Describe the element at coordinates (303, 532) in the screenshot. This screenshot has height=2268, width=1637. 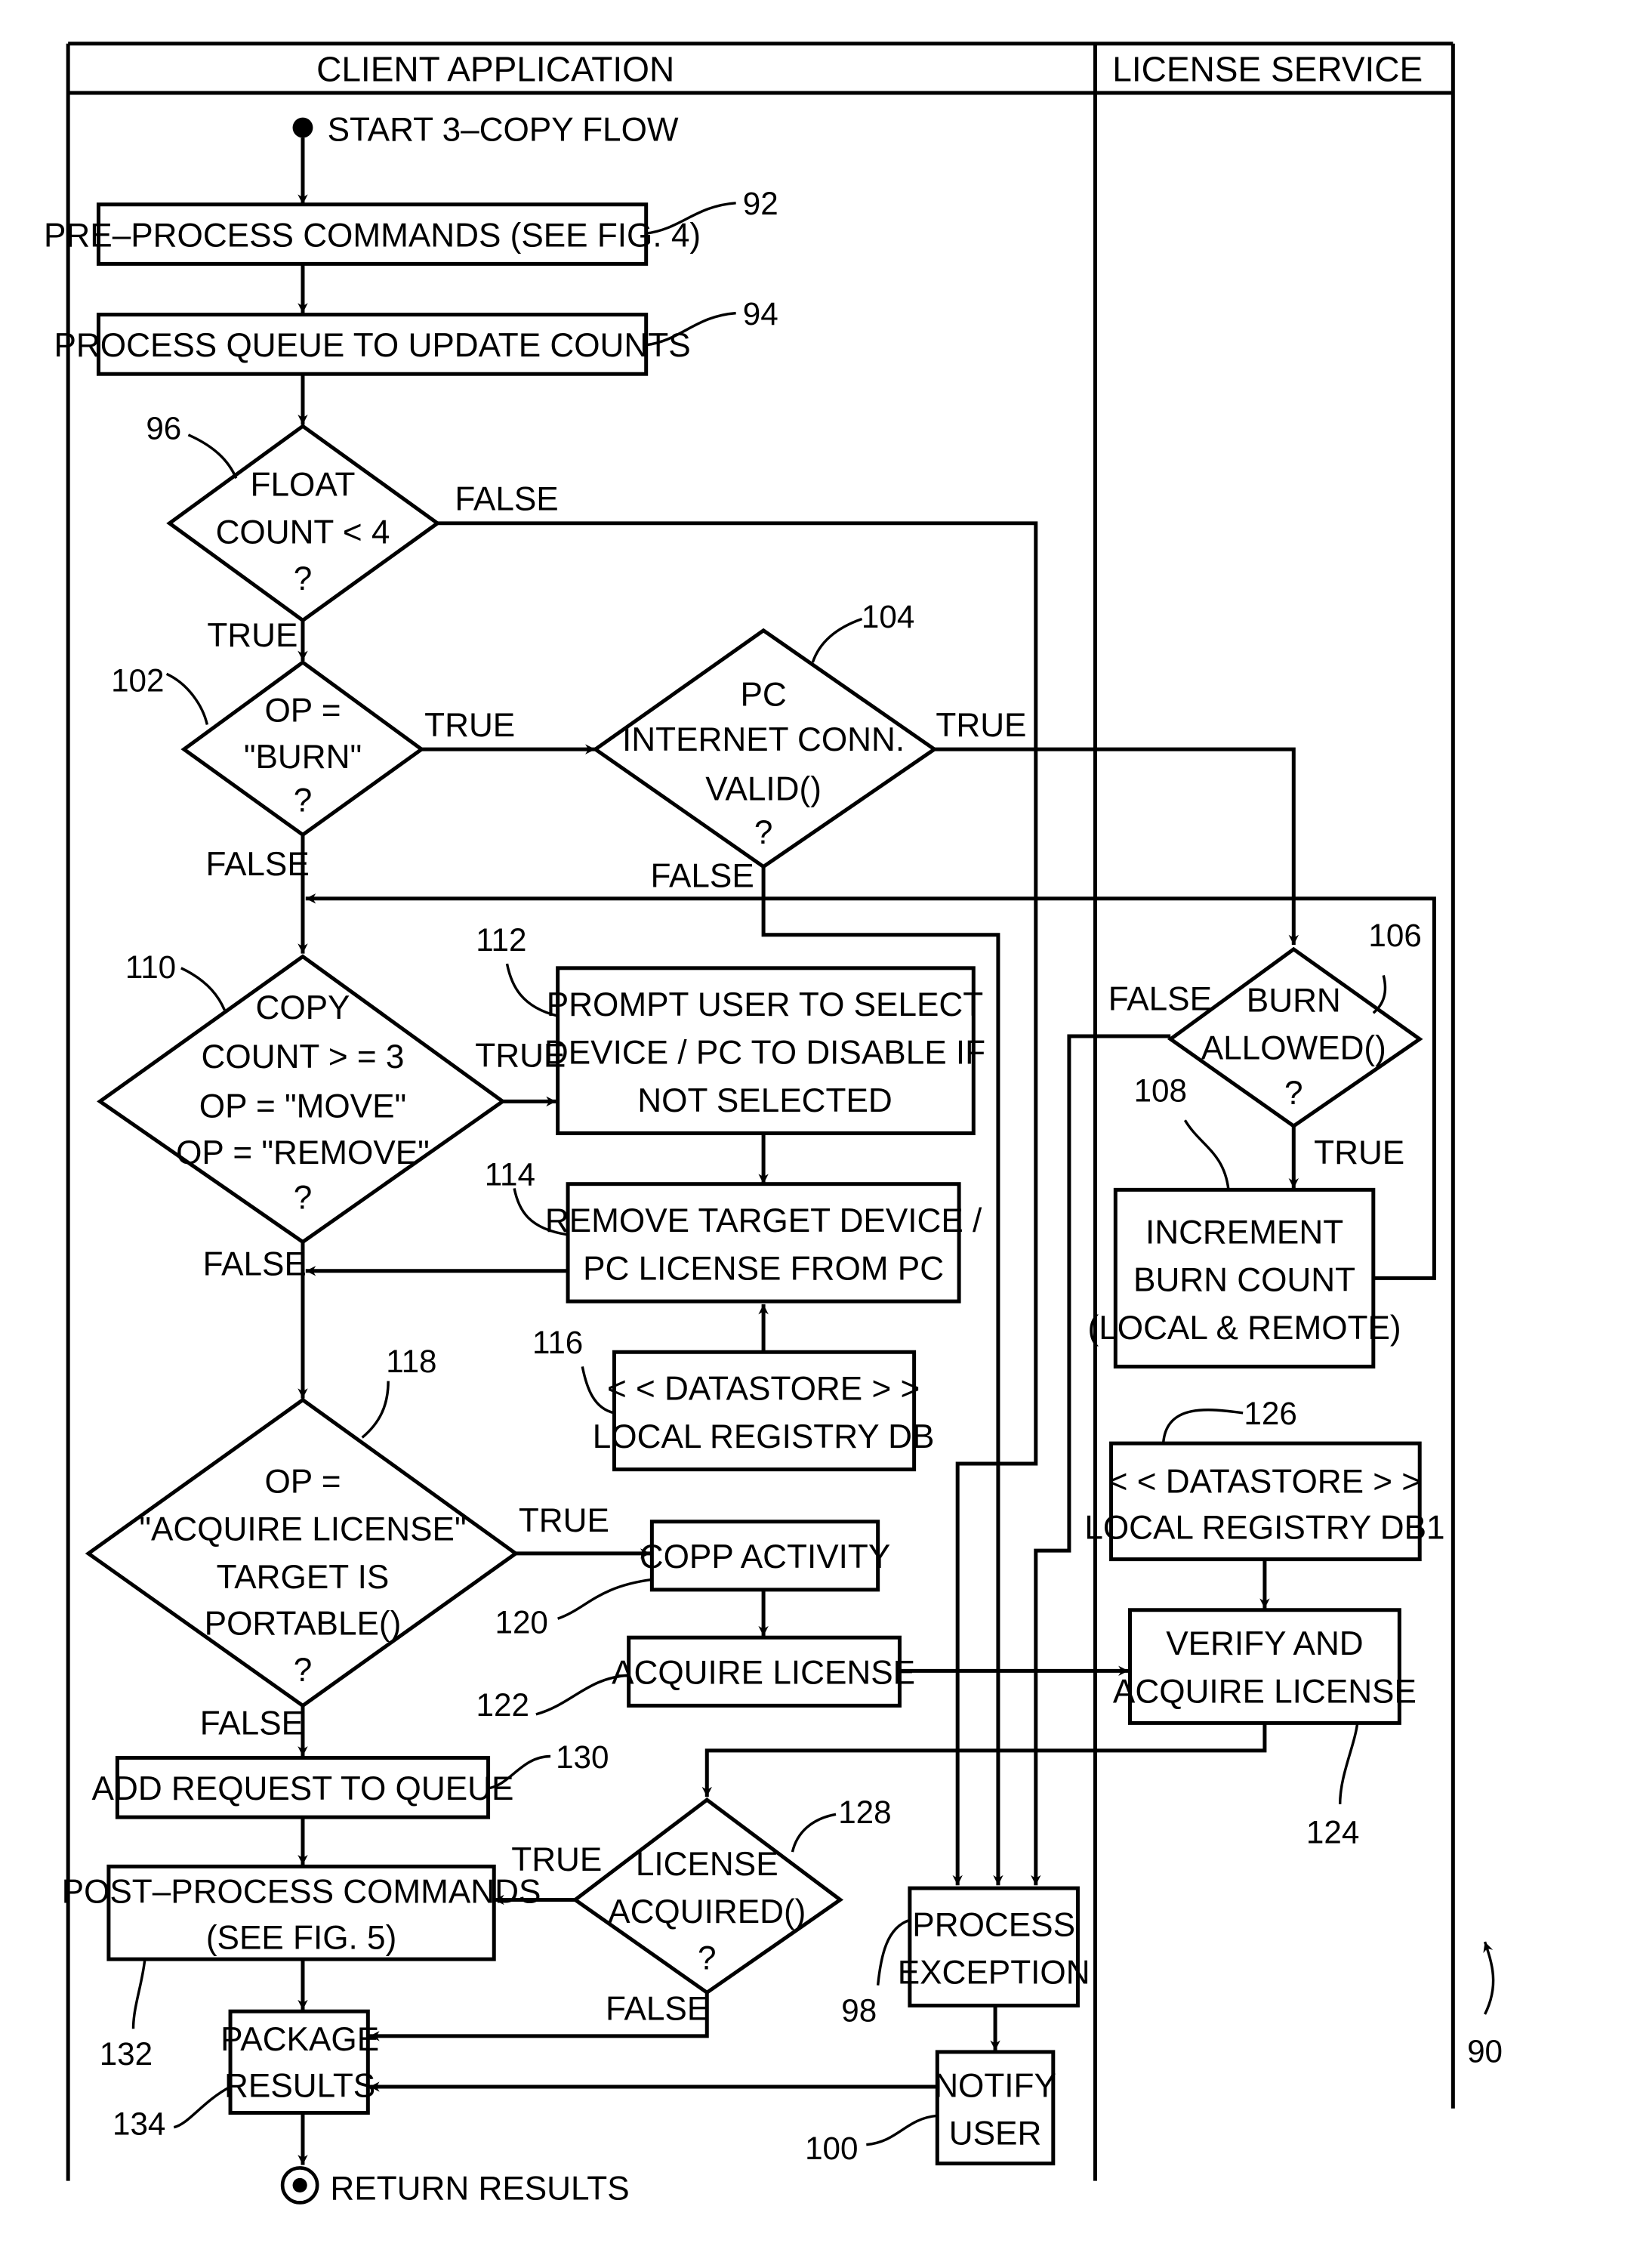
I see `node-text: COUNT < 4` at that location.